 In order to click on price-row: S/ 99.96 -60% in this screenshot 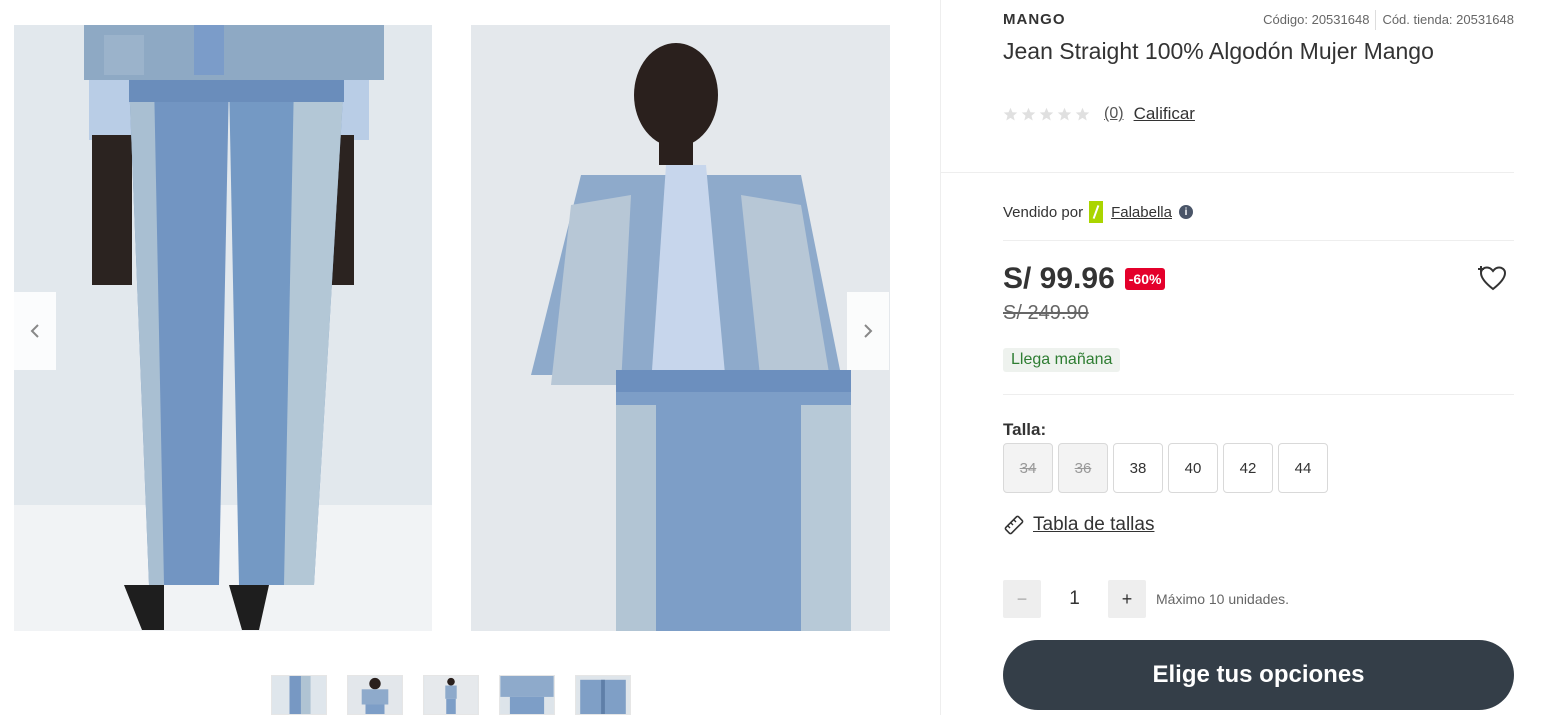, I will do `click(1084, 279)`.